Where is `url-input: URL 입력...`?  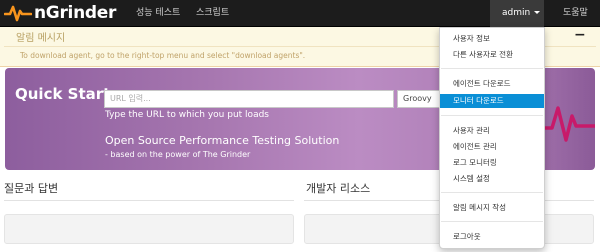
url-input: URL 입력... is located at coordinates (249, 99).